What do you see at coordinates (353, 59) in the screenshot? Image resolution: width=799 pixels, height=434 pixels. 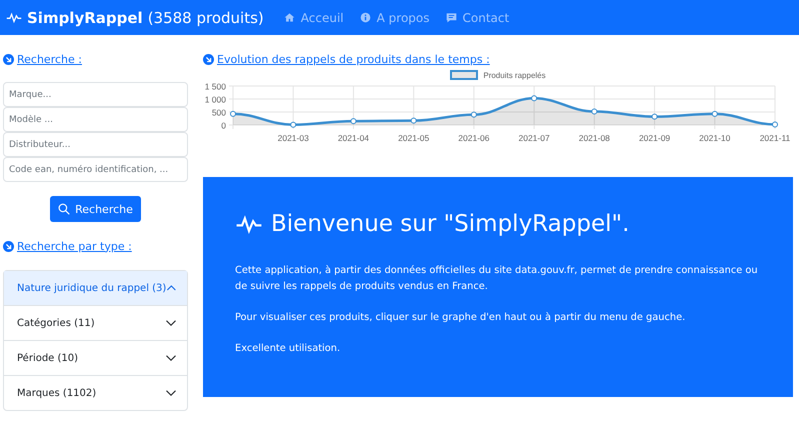 I see `section-link: Evolution des rappels de produits dans le temps :` at bounding box center [353, 59].